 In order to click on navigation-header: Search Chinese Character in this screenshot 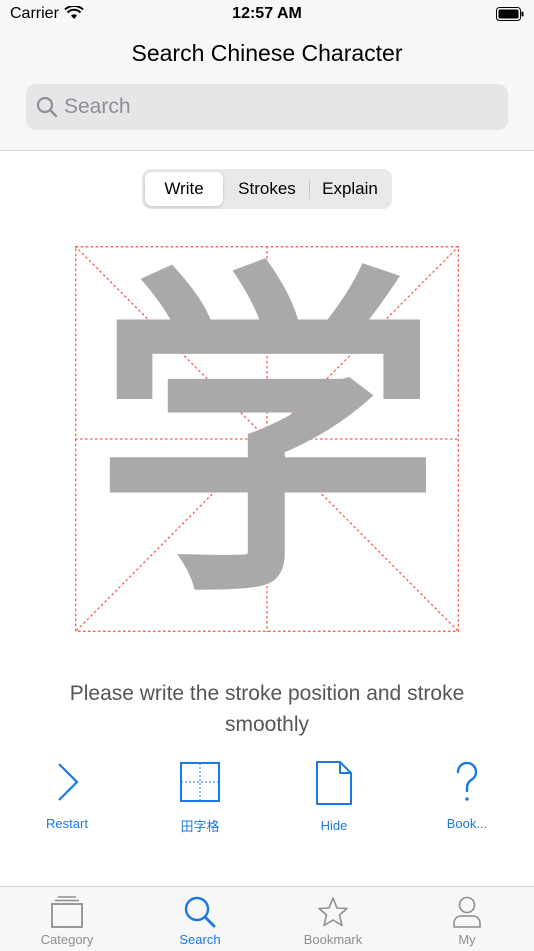, I will do `click(267, 89)`.